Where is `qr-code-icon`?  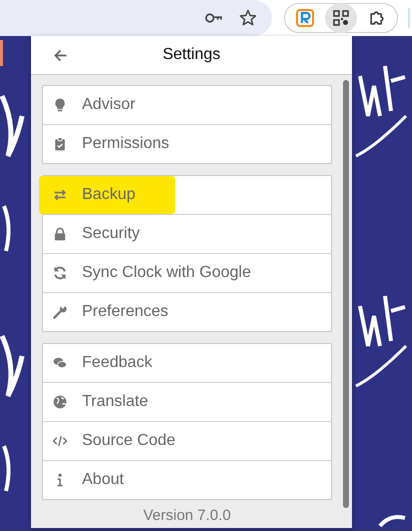 qr-code-icon is located at coordinates (341, 18).